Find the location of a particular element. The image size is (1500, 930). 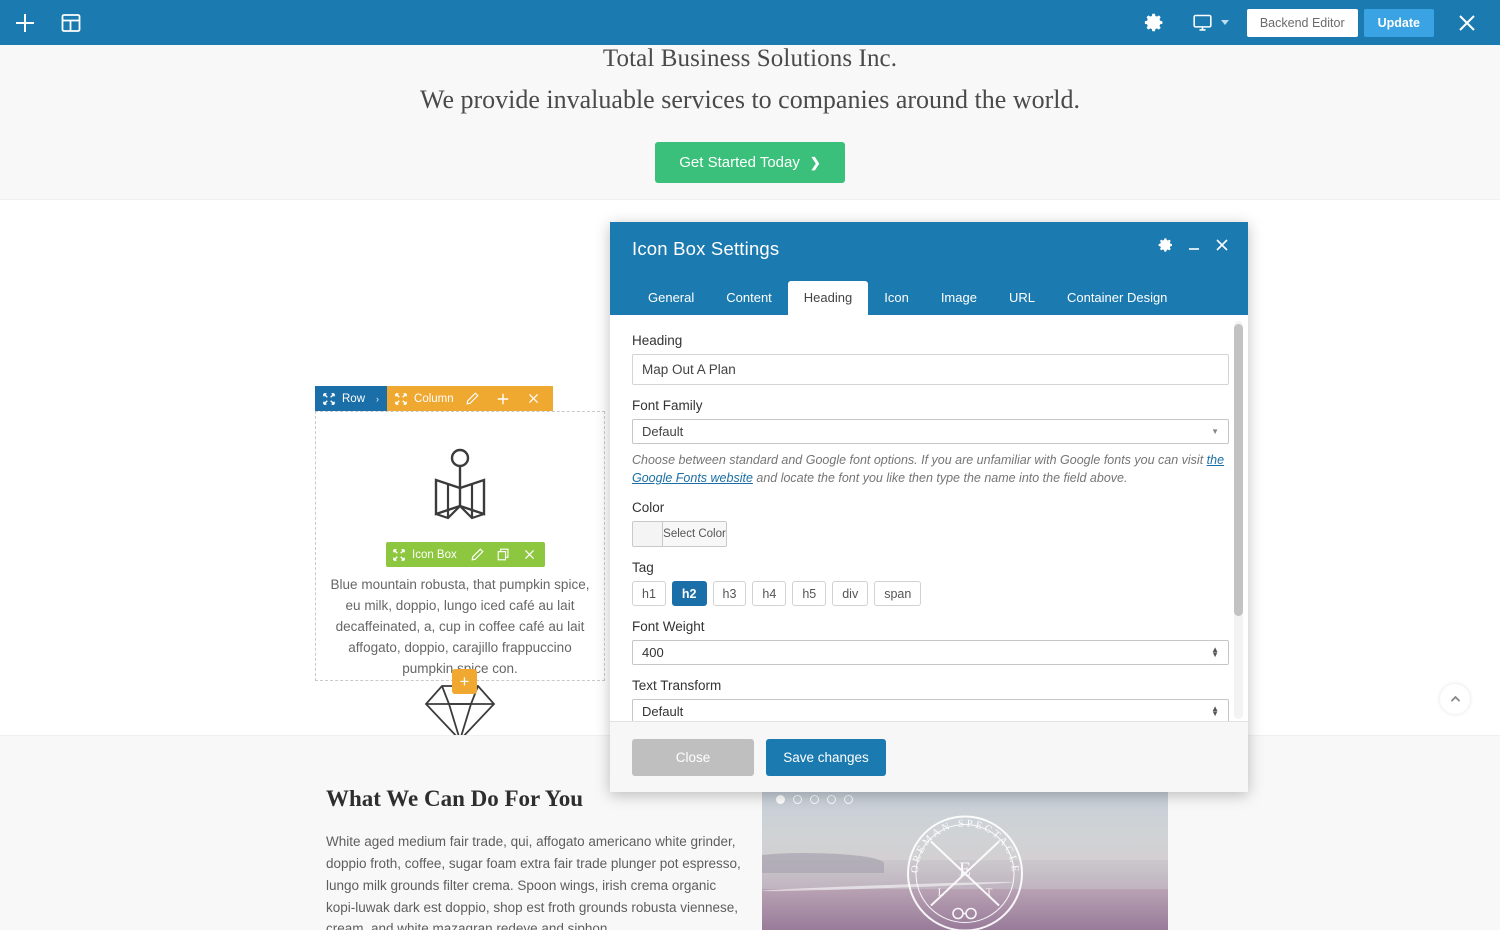

save-changes-button: Save changes is located at coordinates (826, 757).